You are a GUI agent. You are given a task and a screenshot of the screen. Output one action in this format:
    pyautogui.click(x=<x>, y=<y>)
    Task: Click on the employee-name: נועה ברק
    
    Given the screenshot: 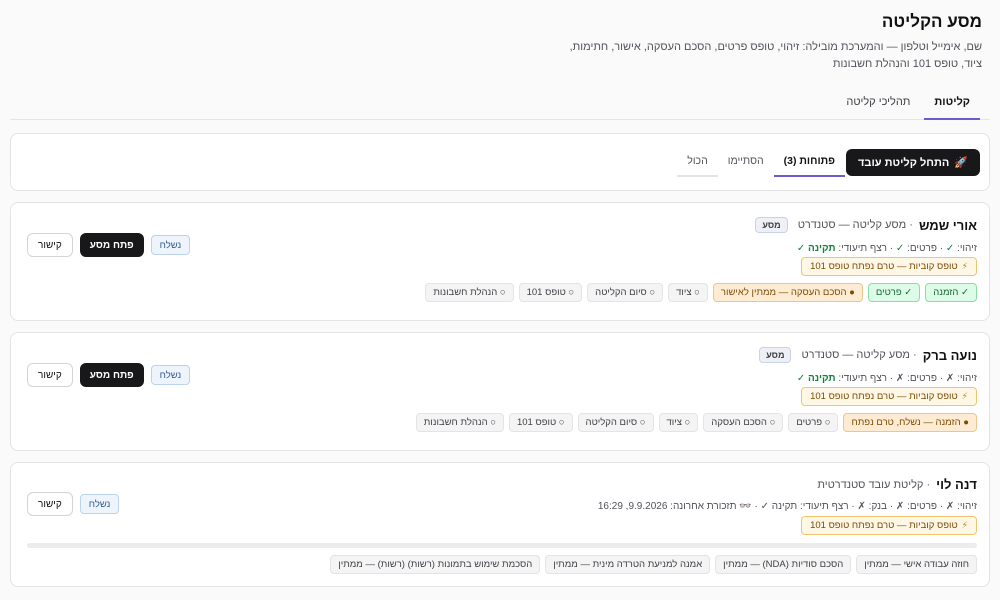 What is the action you would take?
    pyautogui.click(x=949, y=355)
    